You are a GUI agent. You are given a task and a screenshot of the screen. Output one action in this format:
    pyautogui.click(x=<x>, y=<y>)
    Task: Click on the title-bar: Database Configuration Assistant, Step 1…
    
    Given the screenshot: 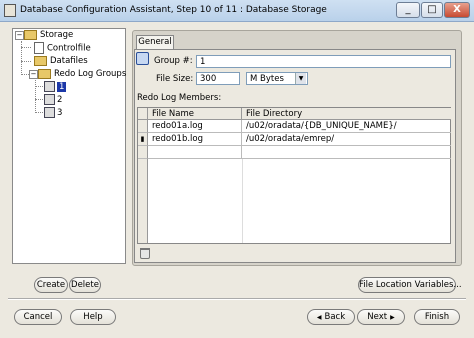 What is the action you would take?
    pyautogui.click(x=237, y=11)
    